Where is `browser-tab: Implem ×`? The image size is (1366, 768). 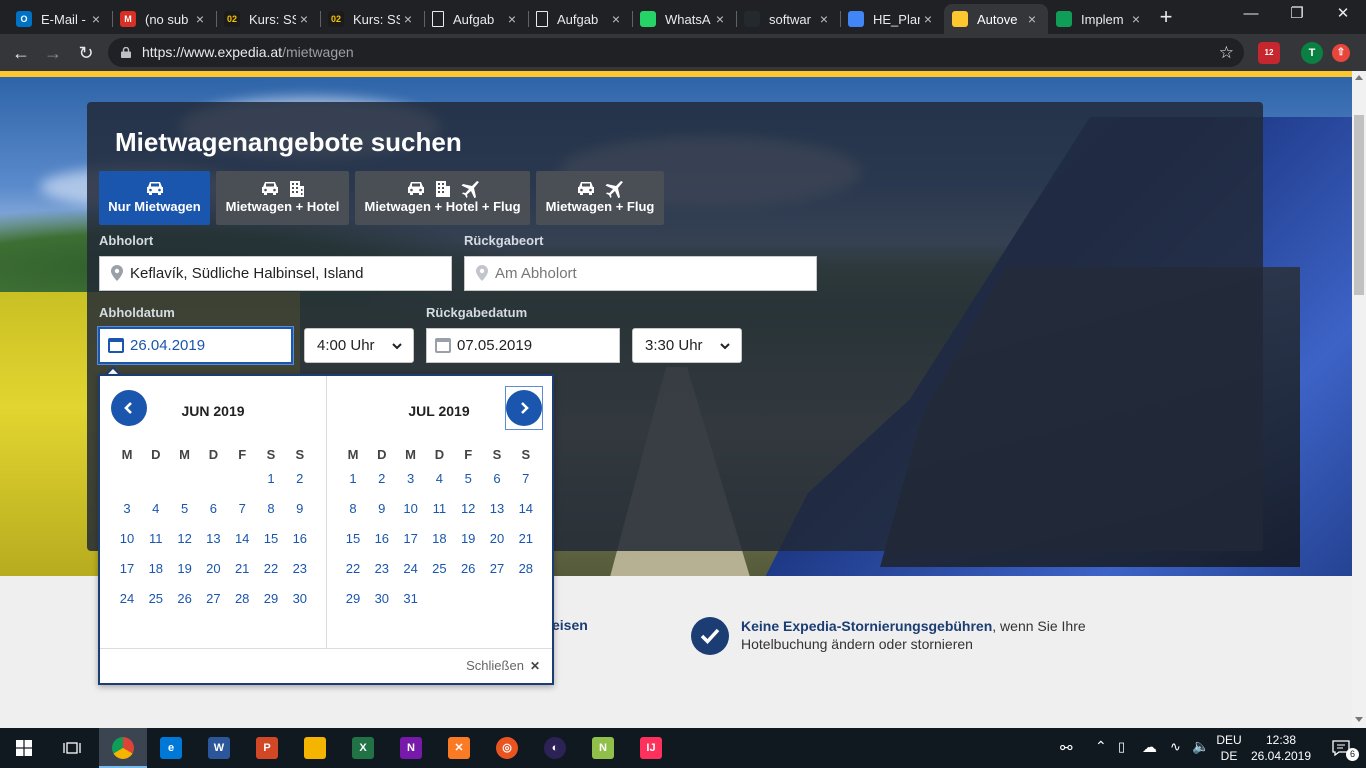 browser-tab: Implem × is located at coordinates (1100, 19).